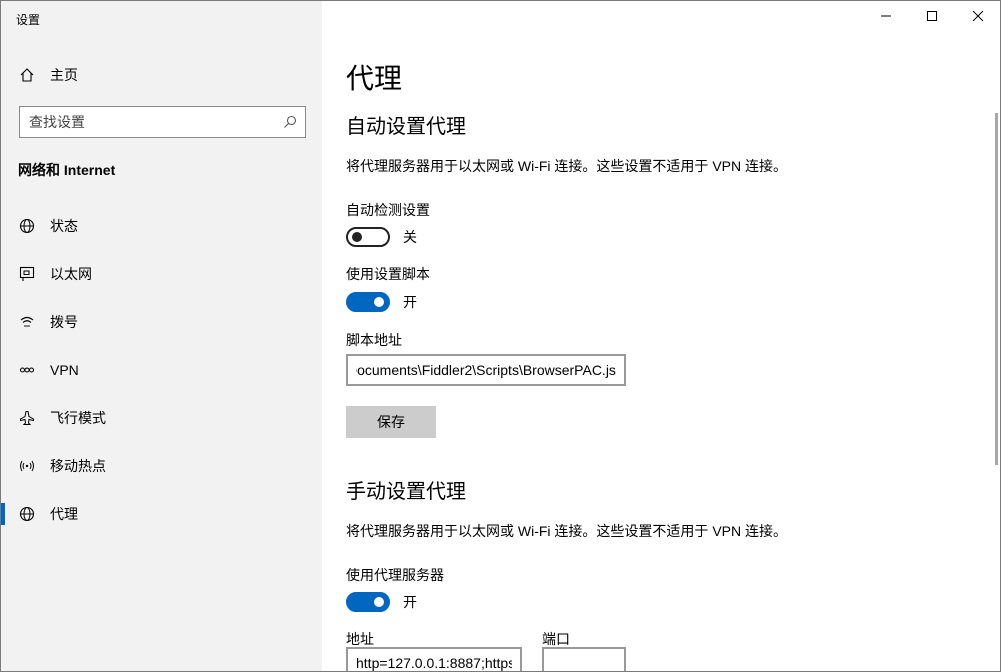 The image size is (1001, 672). I want to click on proxy-address-input, so click(434, 660).